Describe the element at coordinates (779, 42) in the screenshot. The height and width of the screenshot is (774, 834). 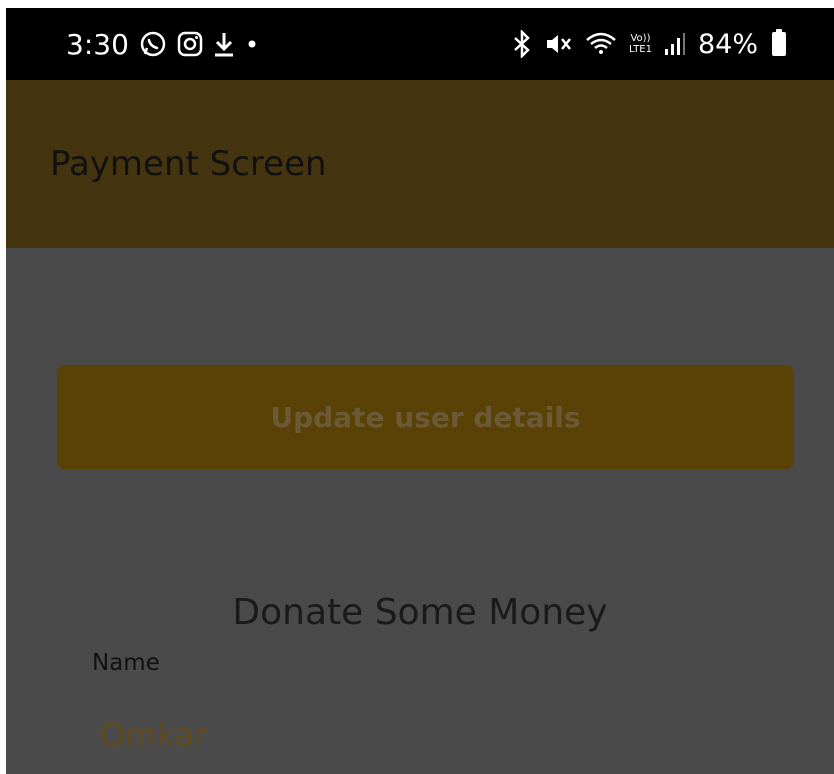
I see `battery-icon` at that location.